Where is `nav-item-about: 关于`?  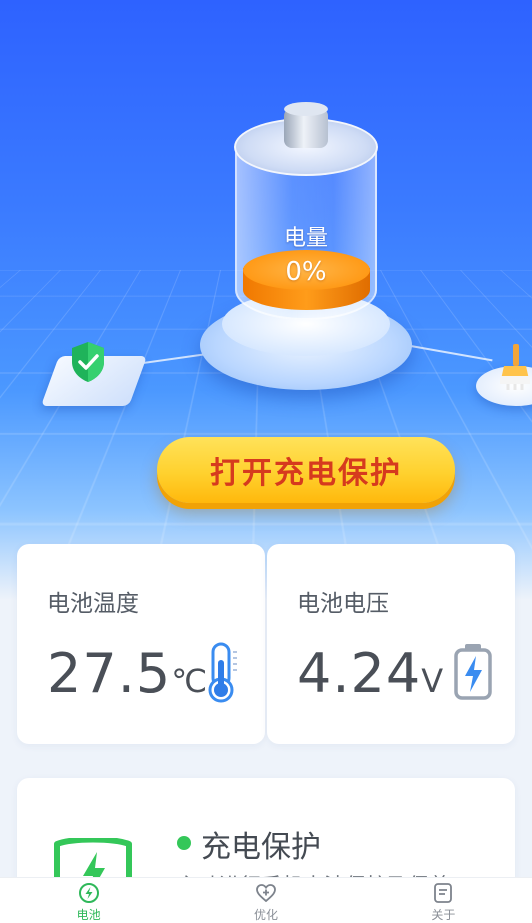 nav-item-about: 关于 is located at coordinates (443, 900).